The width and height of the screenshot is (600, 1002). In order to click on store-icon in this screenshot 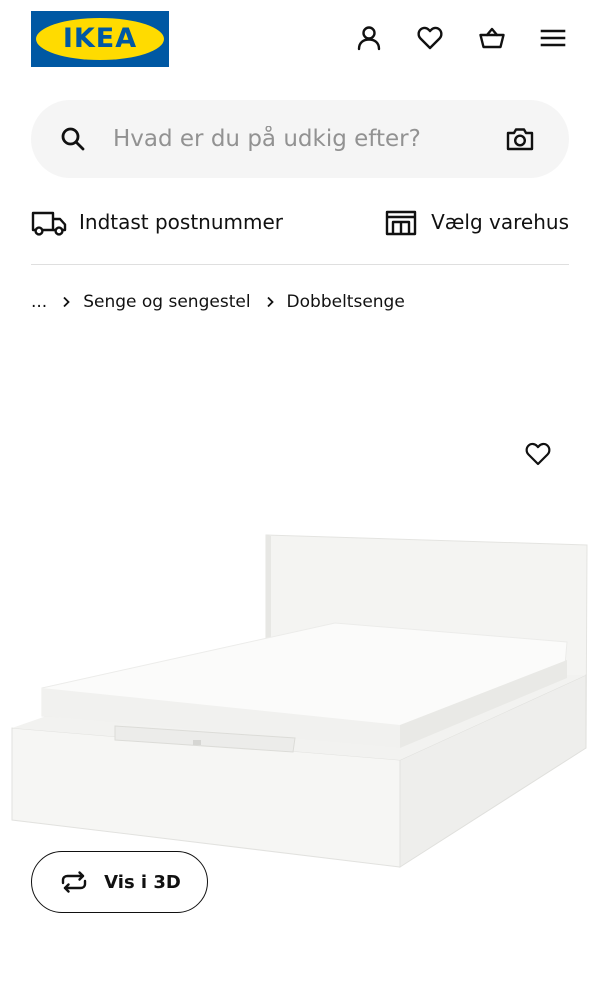, I will do `click(401, 223)`.